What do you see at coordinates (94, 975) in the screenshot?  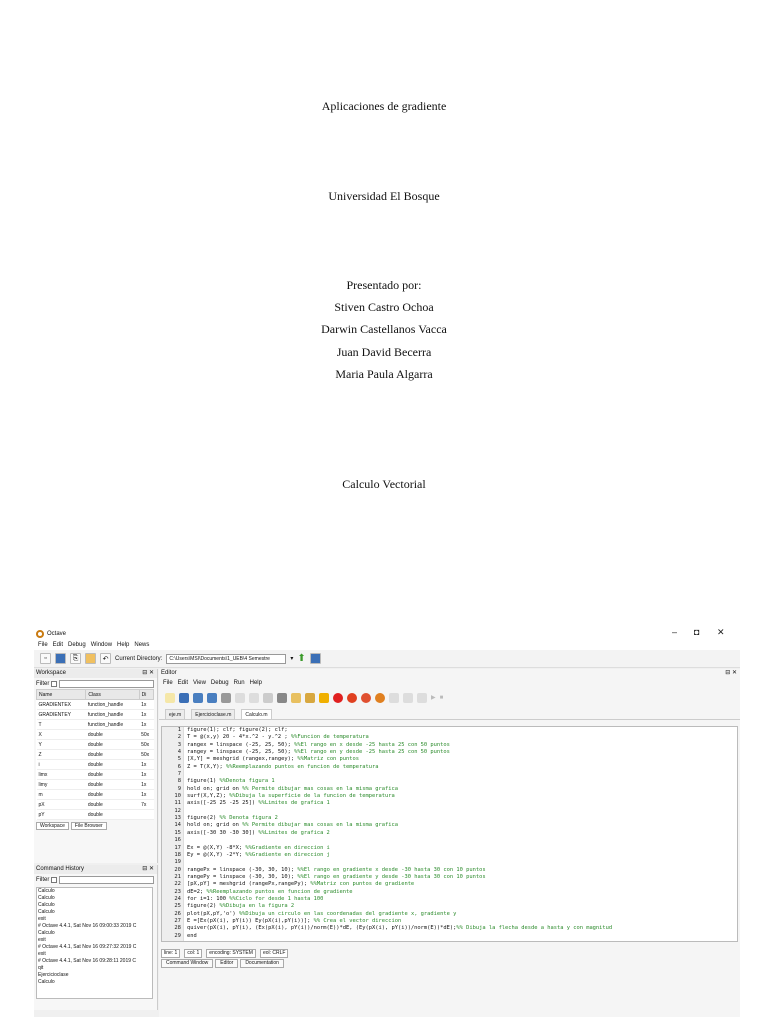 I see `history-item: Ejercicioclase` at bounding box center [94, 975].